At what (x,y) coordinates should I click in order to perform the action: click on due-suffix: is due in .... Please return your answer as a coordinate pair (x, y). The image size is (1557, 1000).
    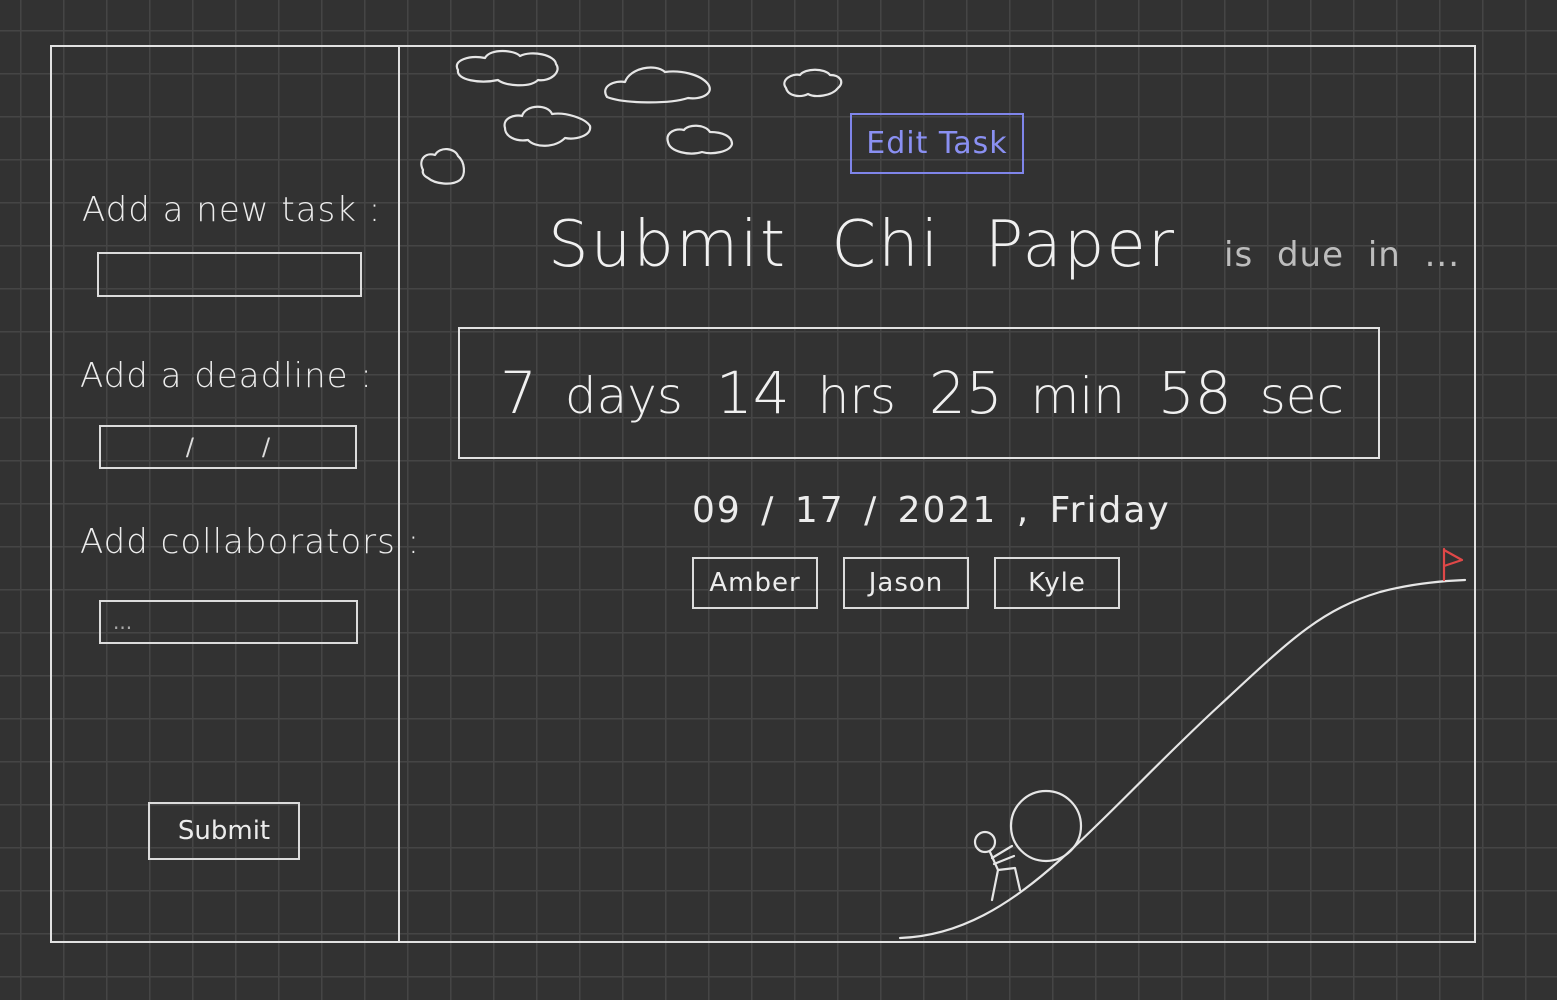
    Looking at the image, I should click on (1342, 255).